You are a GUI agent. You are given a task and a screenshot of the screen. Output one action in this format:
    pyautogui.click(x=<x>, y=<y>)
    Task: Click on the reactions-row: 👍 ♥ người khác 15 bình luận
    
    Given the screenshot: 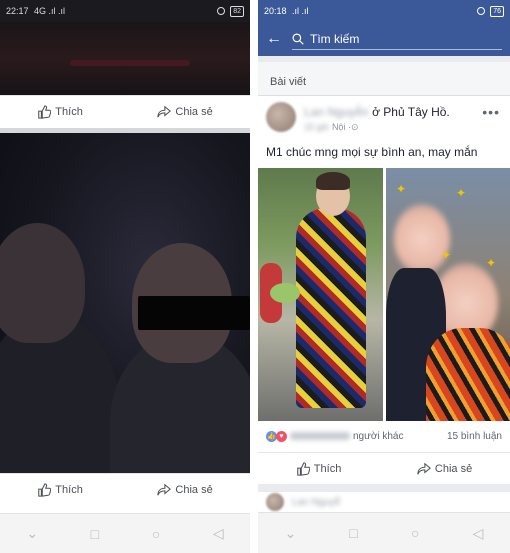 What is the action you would take?
    pyautogui.click(x=384, y=436)
    